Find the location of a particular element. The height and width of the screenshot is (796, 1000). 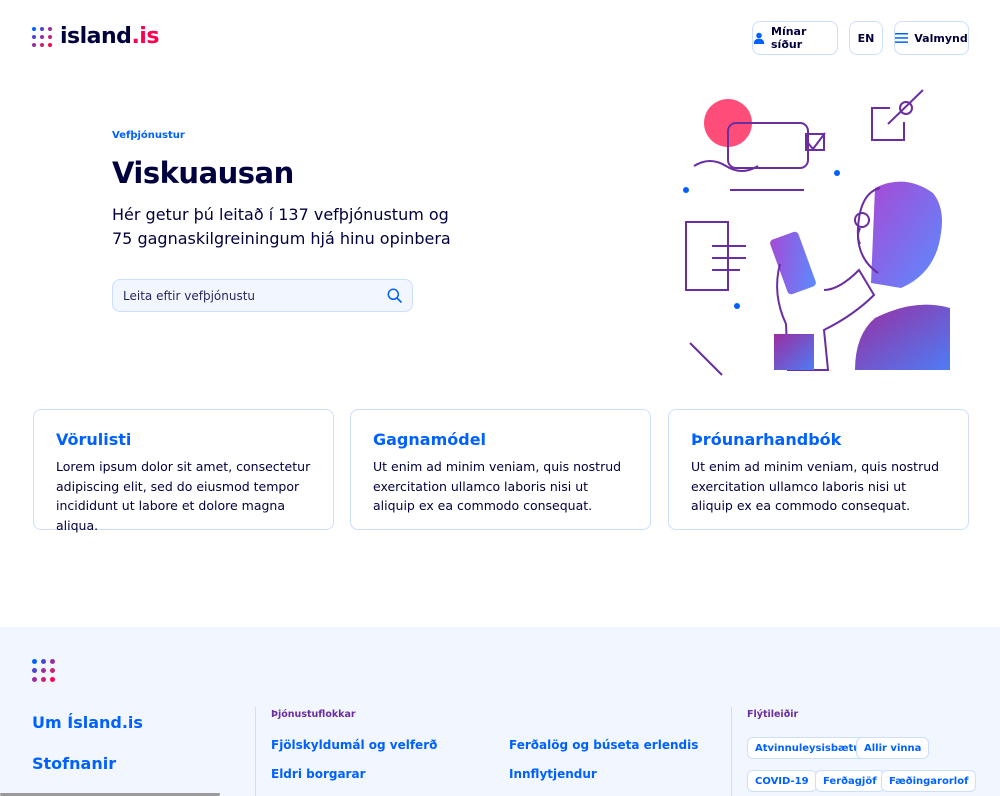

language-button: EN is located at coordinates (866, 38).